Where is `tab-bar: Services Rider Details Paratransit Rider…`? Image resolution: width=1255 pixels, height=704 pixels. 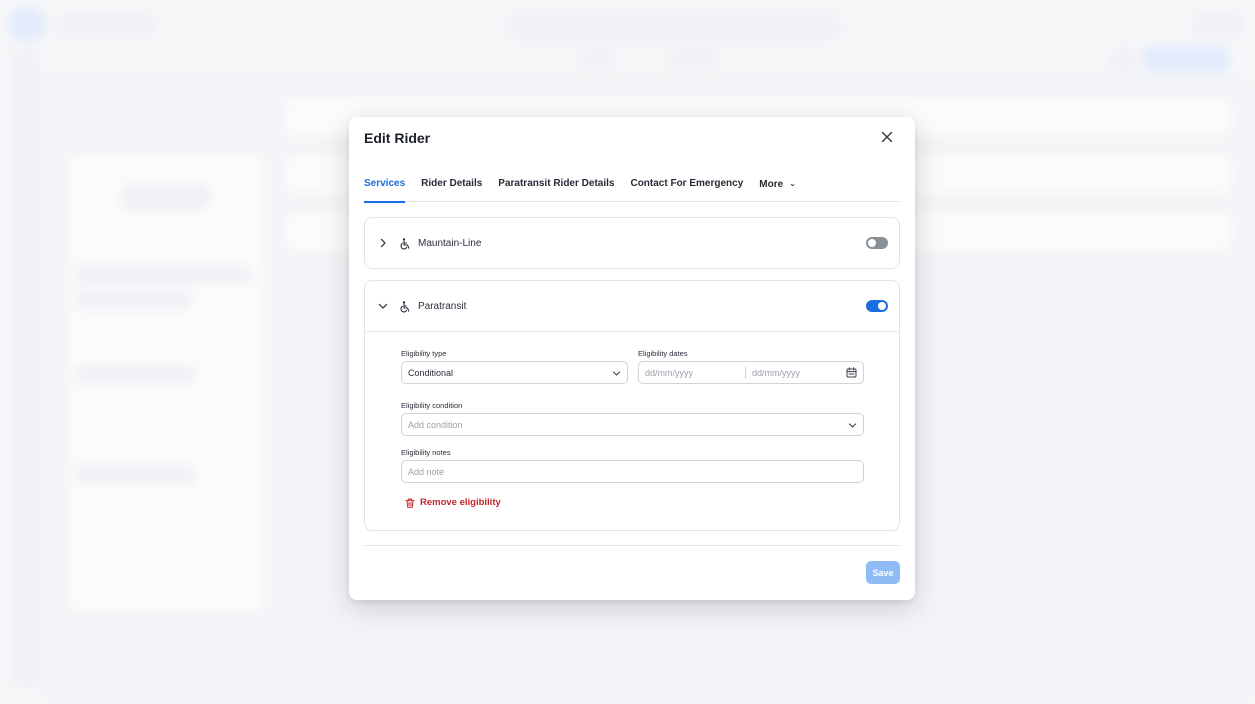
tab-bar: Services Rider Details Paratransit Rider… is located at coordinates (632, 190).